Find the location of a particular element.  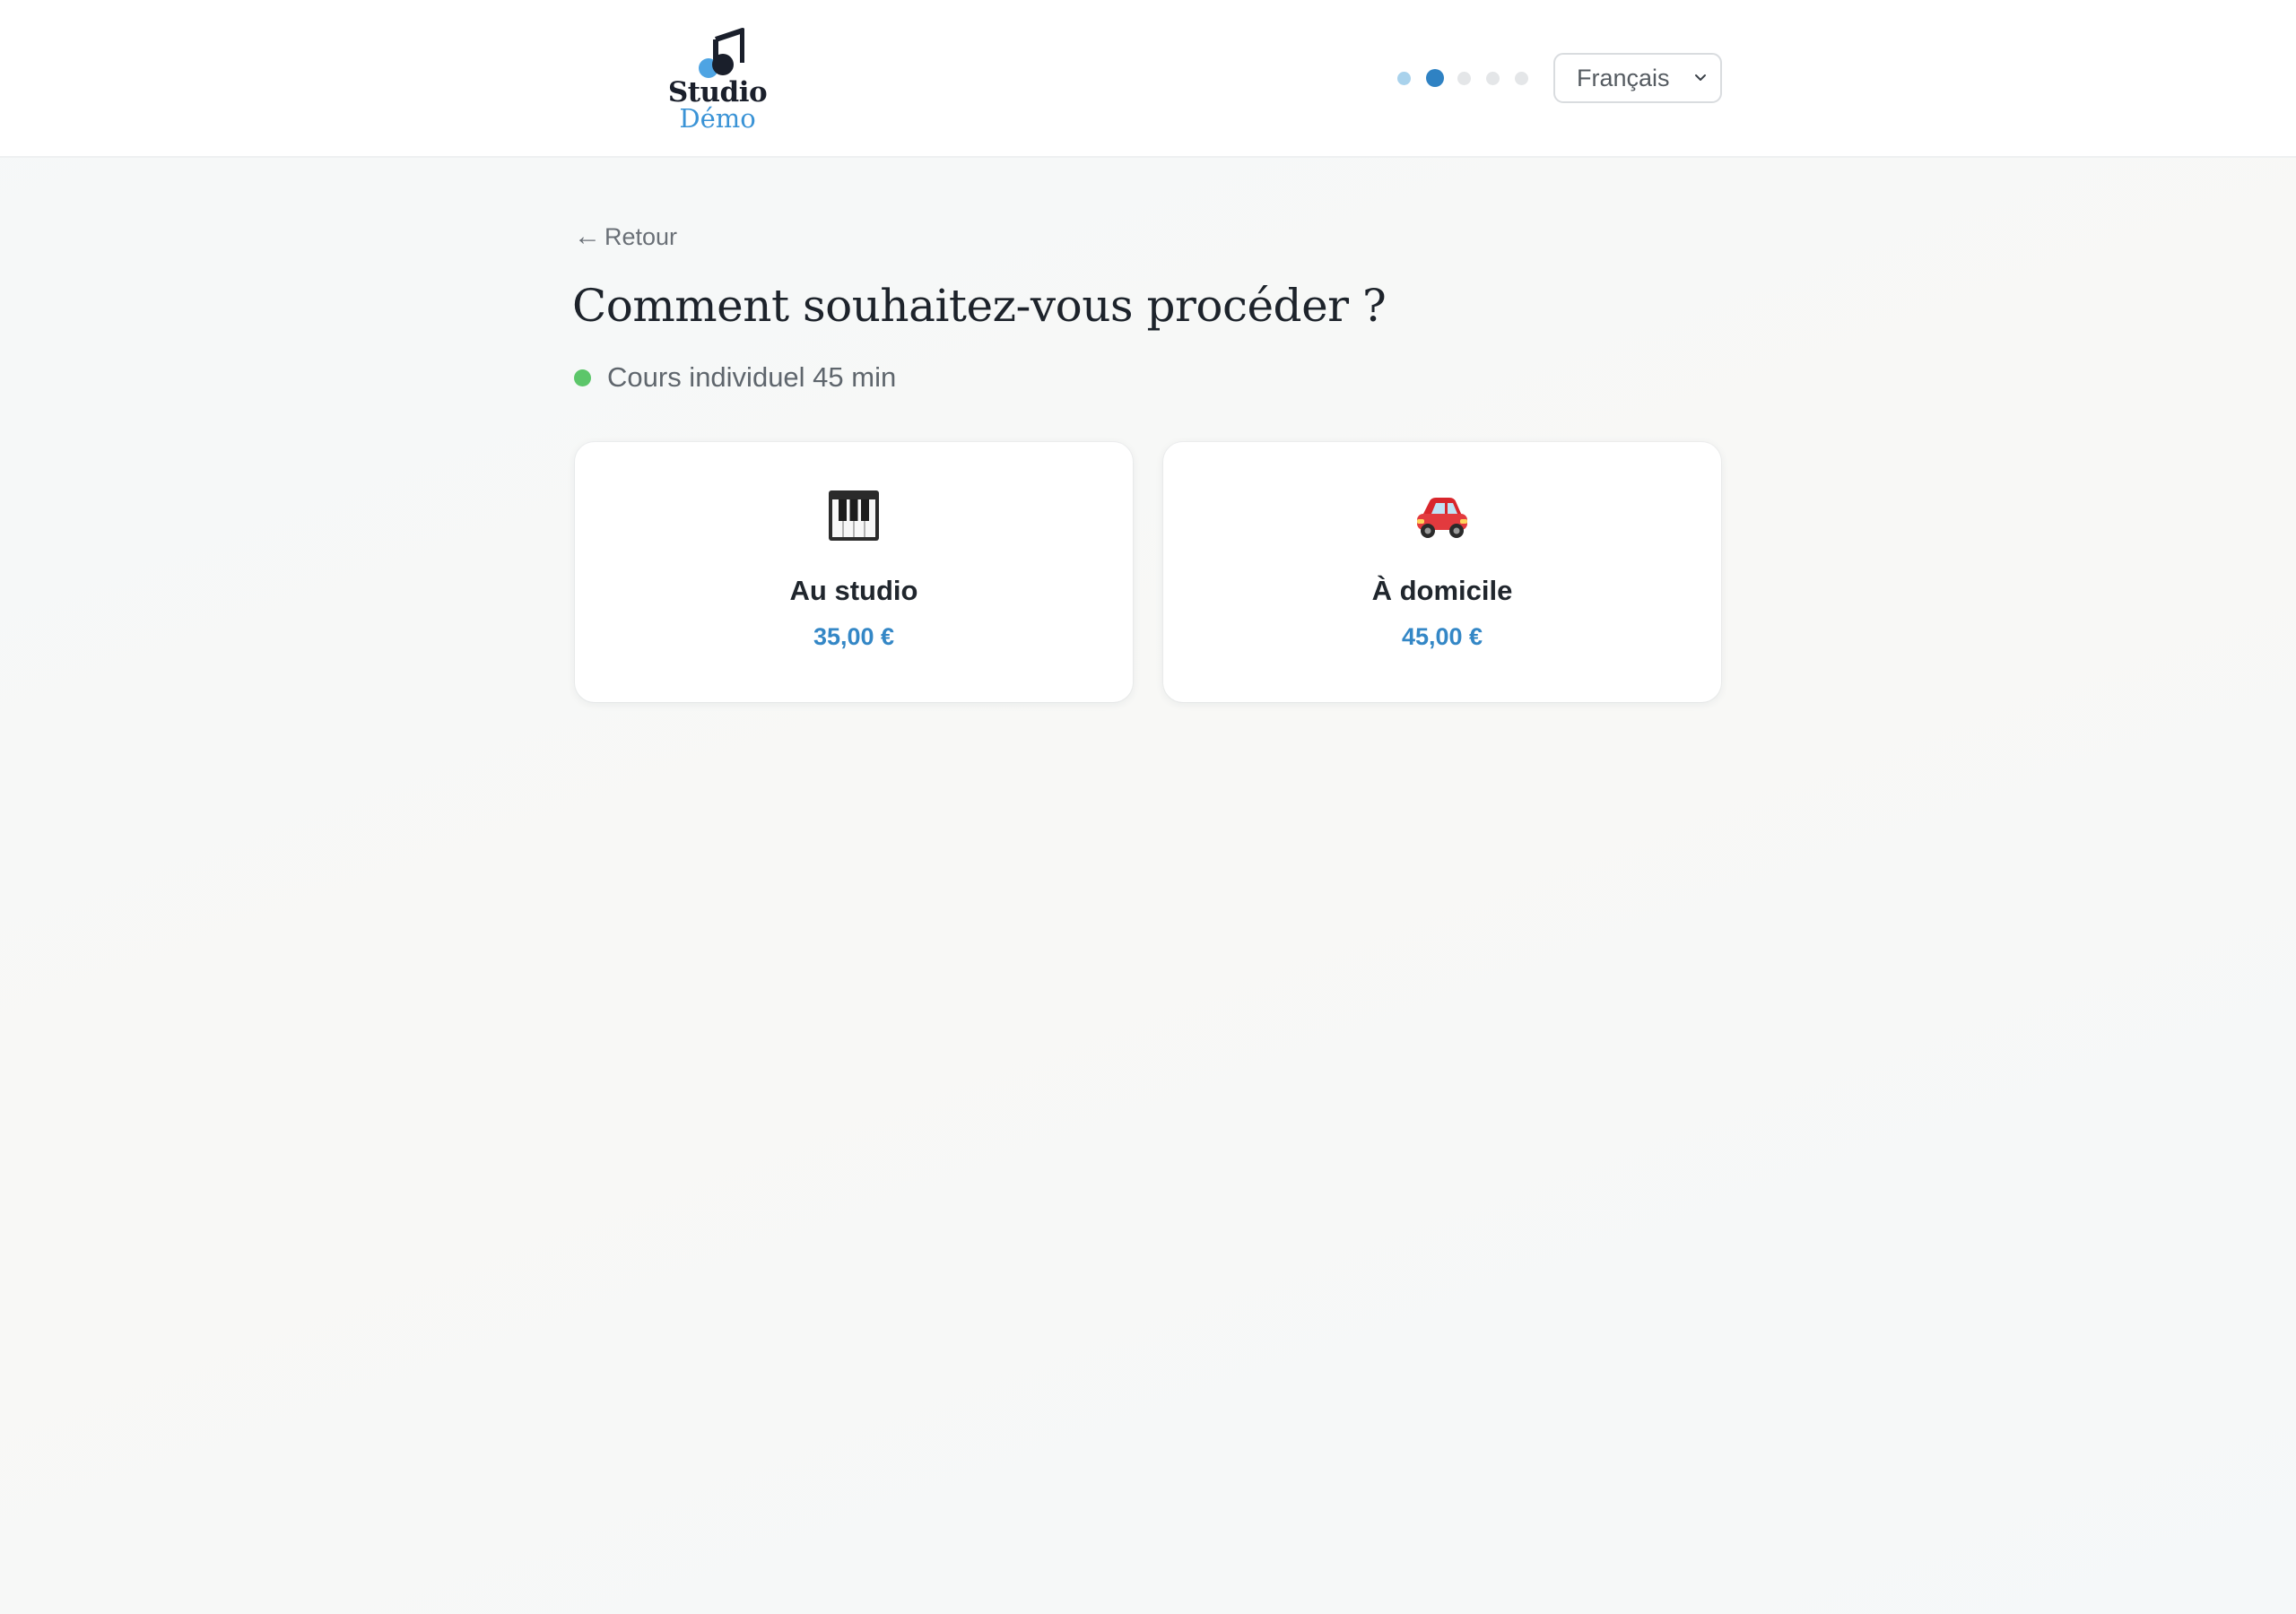

back-link: ← Retour is located at coordinates (625, 237).